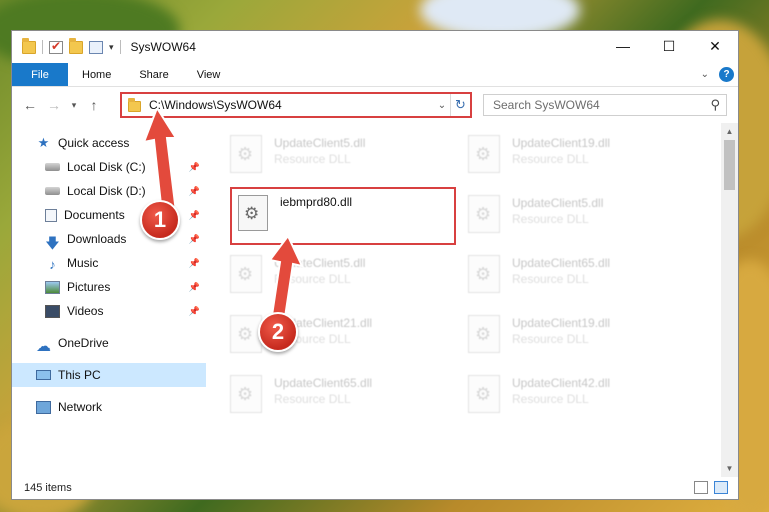 The image size is (769, 512). Describe the element at coordinates (52, 191) in the screenshot. I see `disk-icon` at that location.